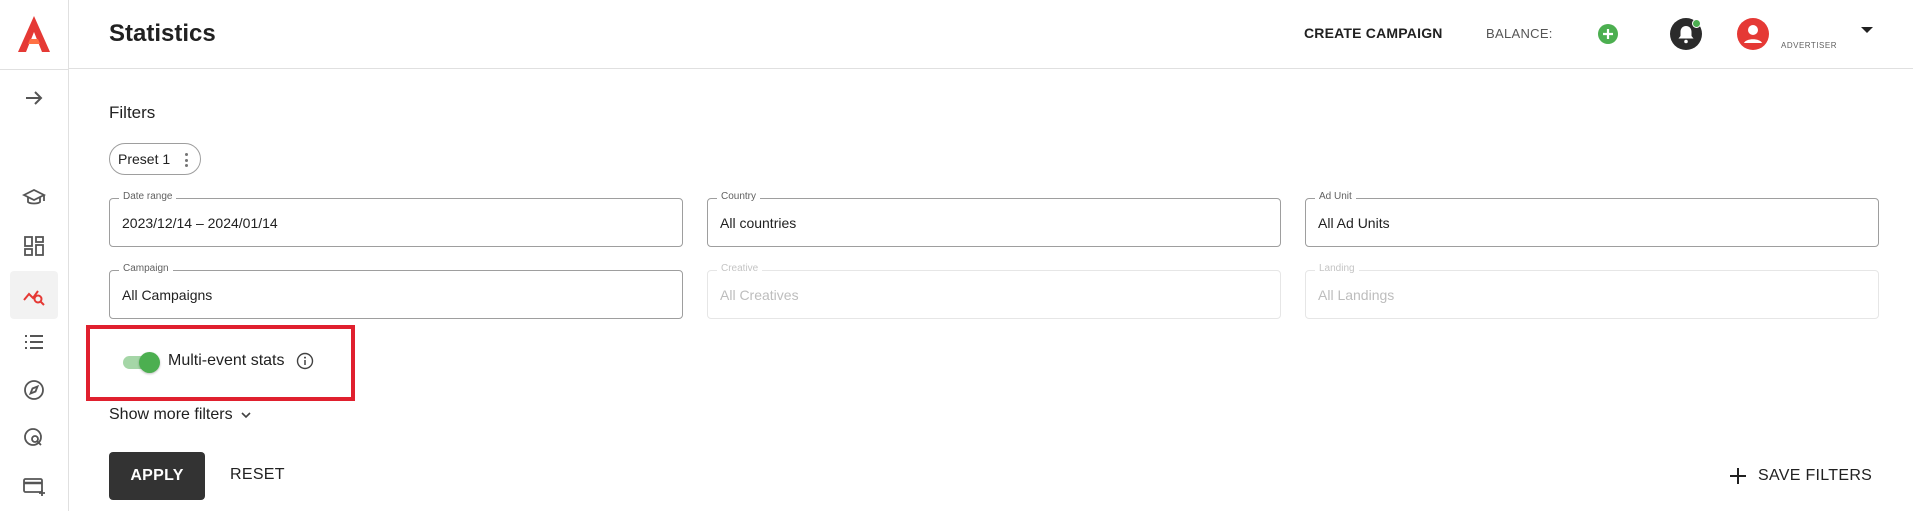 The width and height of the screenshot is (1913, 511). Describe the element at coordinates (1373, 33) in the screenshot. I see `create-campaign-button: CREATE CAMPAIGN` at that location.